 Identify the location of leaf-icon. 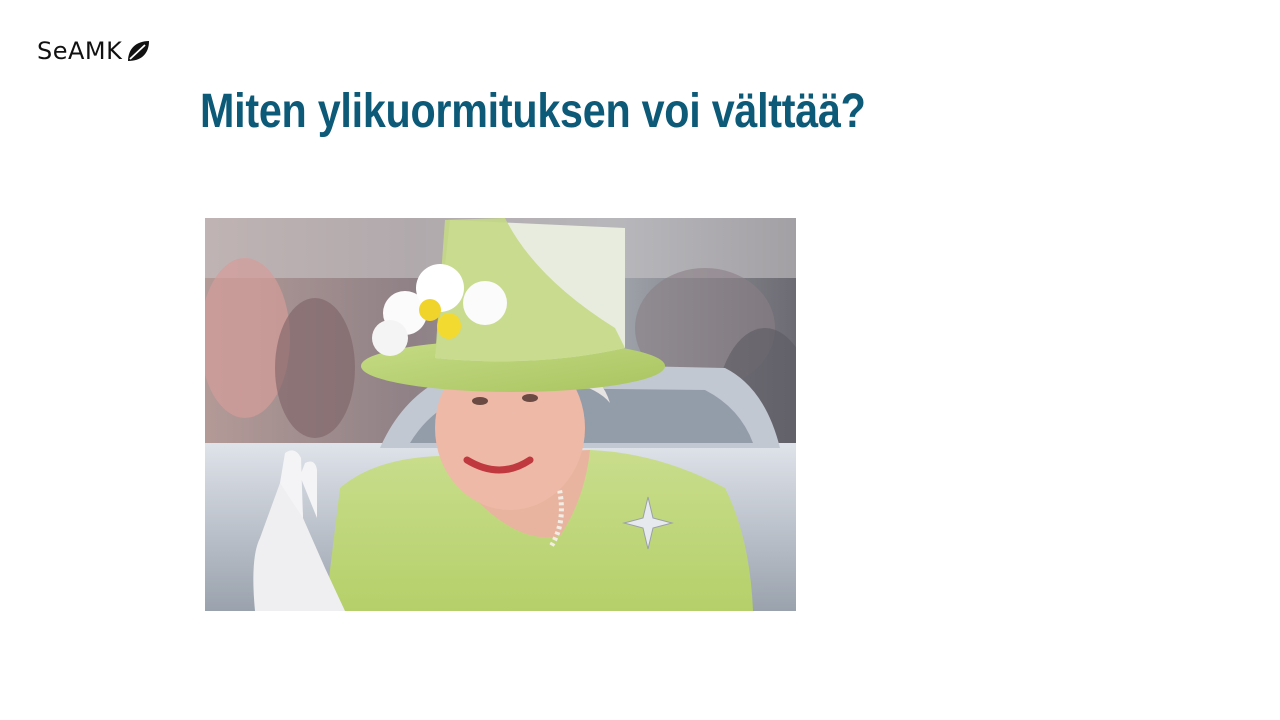
(139, 51).